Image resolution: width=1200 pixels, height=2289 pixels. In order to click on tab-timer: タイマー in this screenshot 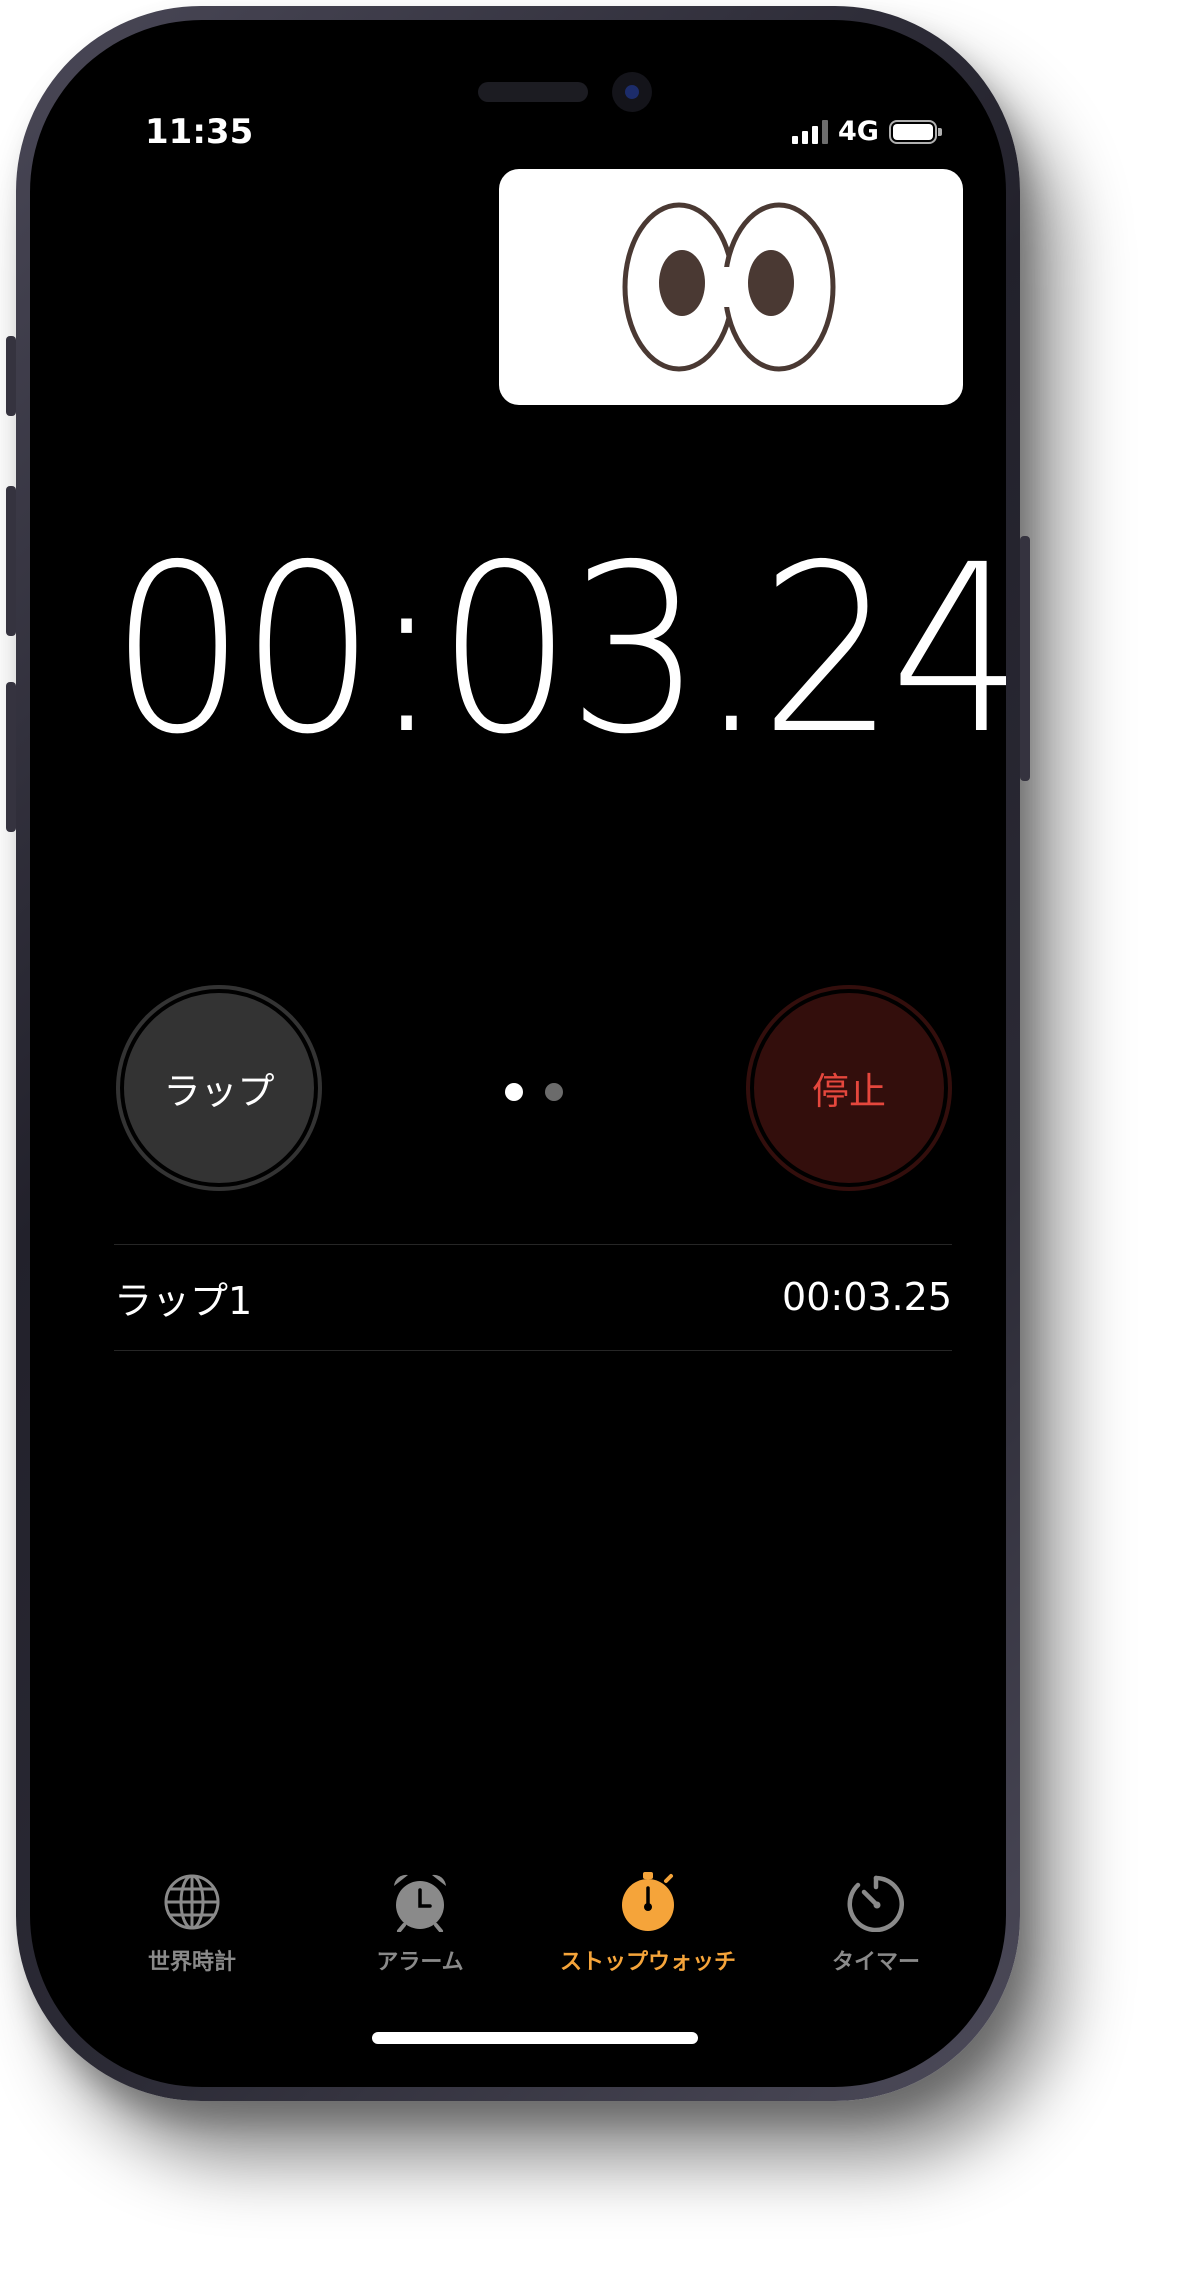, I will do `click(876, 1924)`.